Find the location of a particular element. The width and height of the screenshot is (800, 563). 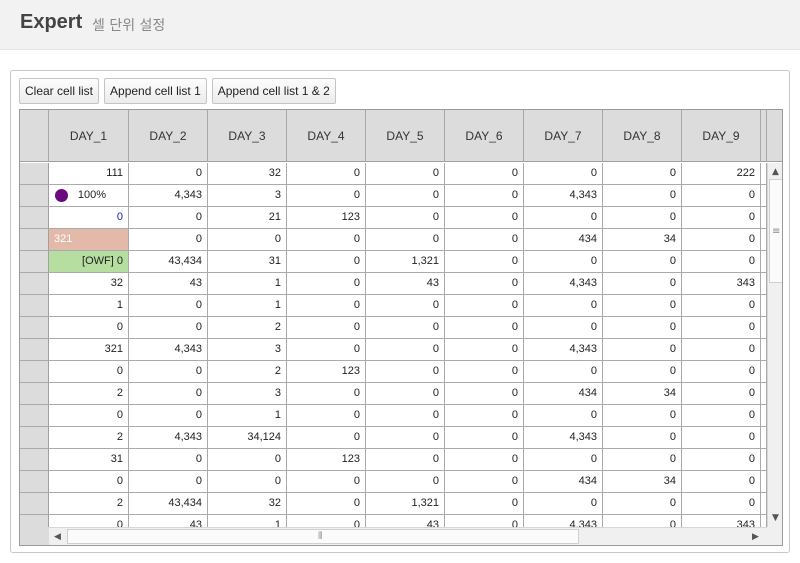

grid-cell: 1,321 is located at coordinates (405, 504).